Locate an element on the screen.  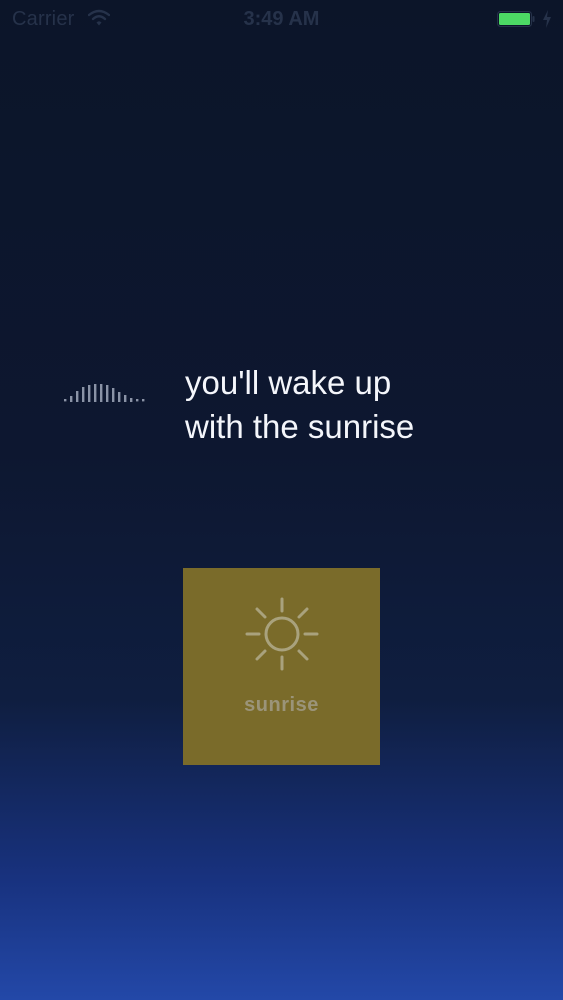
sound-wave-icon is located at coordinates (104, 393).